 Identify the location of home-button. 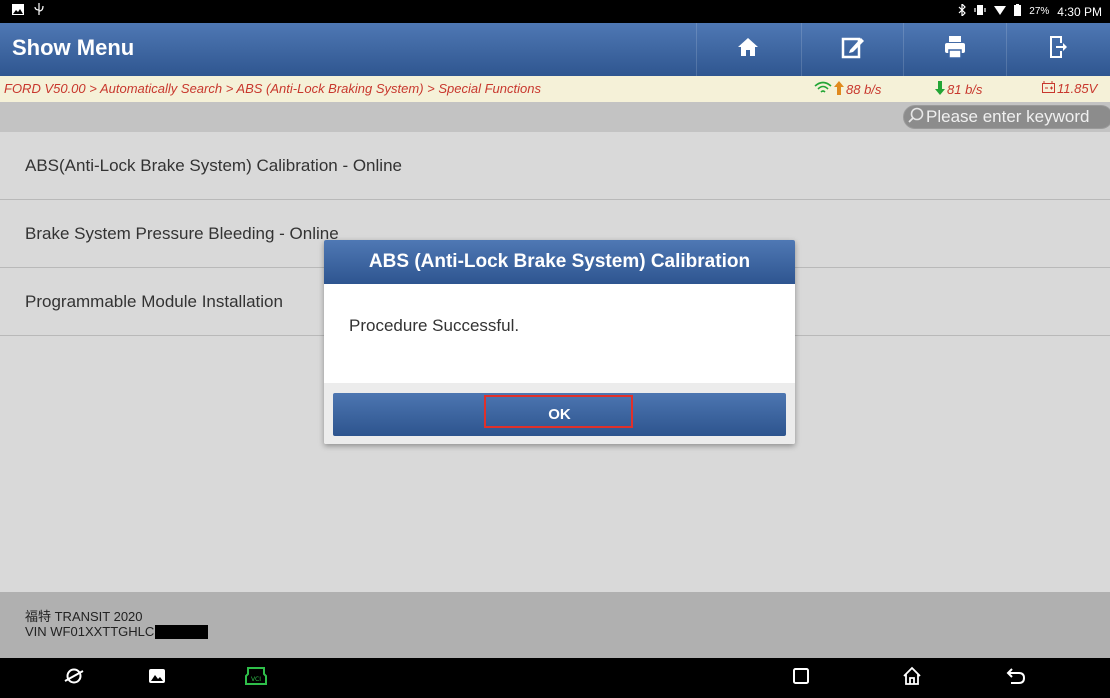
(747, 49).